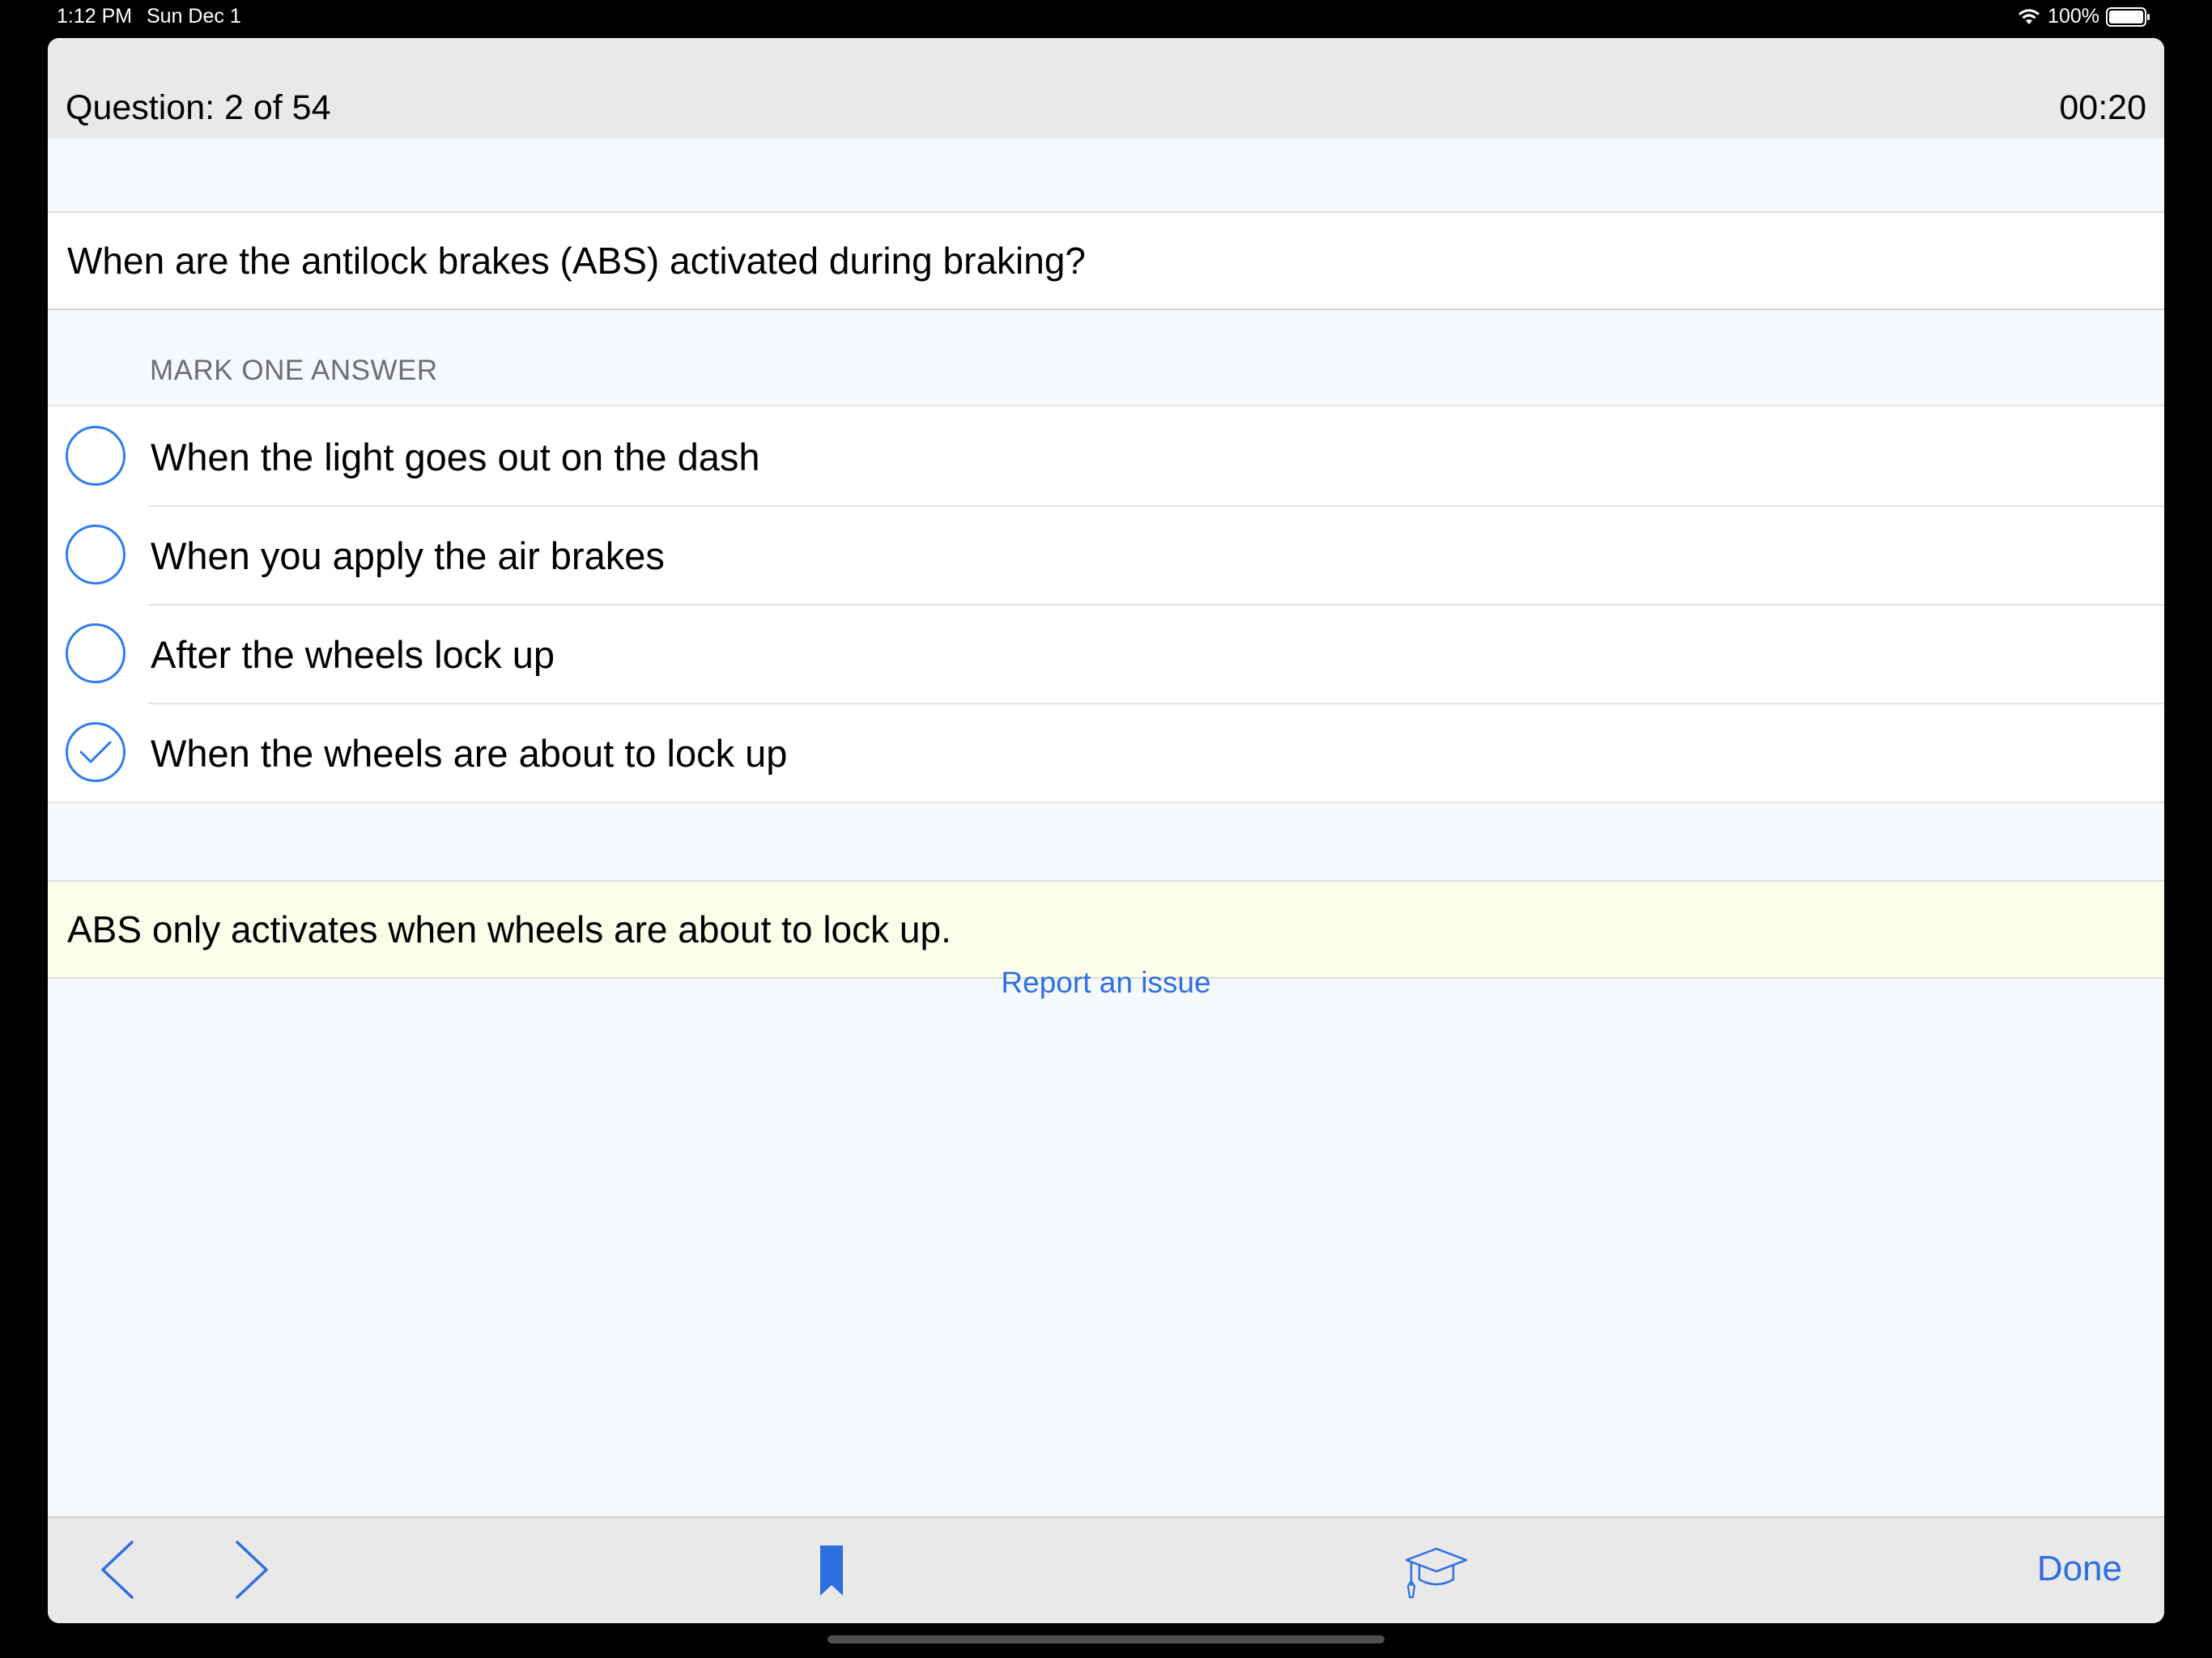  What do you see at coordinates (254, 1570) in the screenshot?
I see `chevron-right-icon` at bounding box center [254, 1570].